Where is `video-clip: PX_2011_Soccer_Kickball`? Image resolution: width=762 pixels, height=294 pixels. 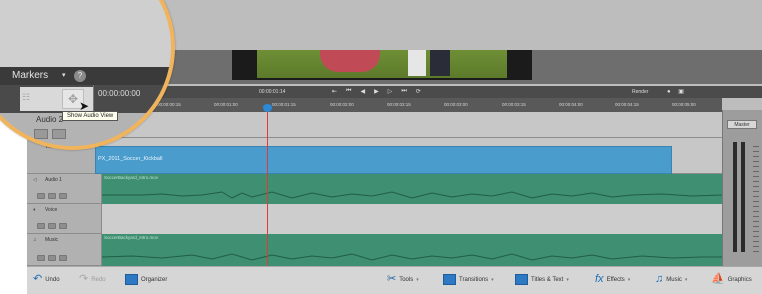
video-clip: PX_2011_Soccer_Kickball is located at coordinates (383, 160).